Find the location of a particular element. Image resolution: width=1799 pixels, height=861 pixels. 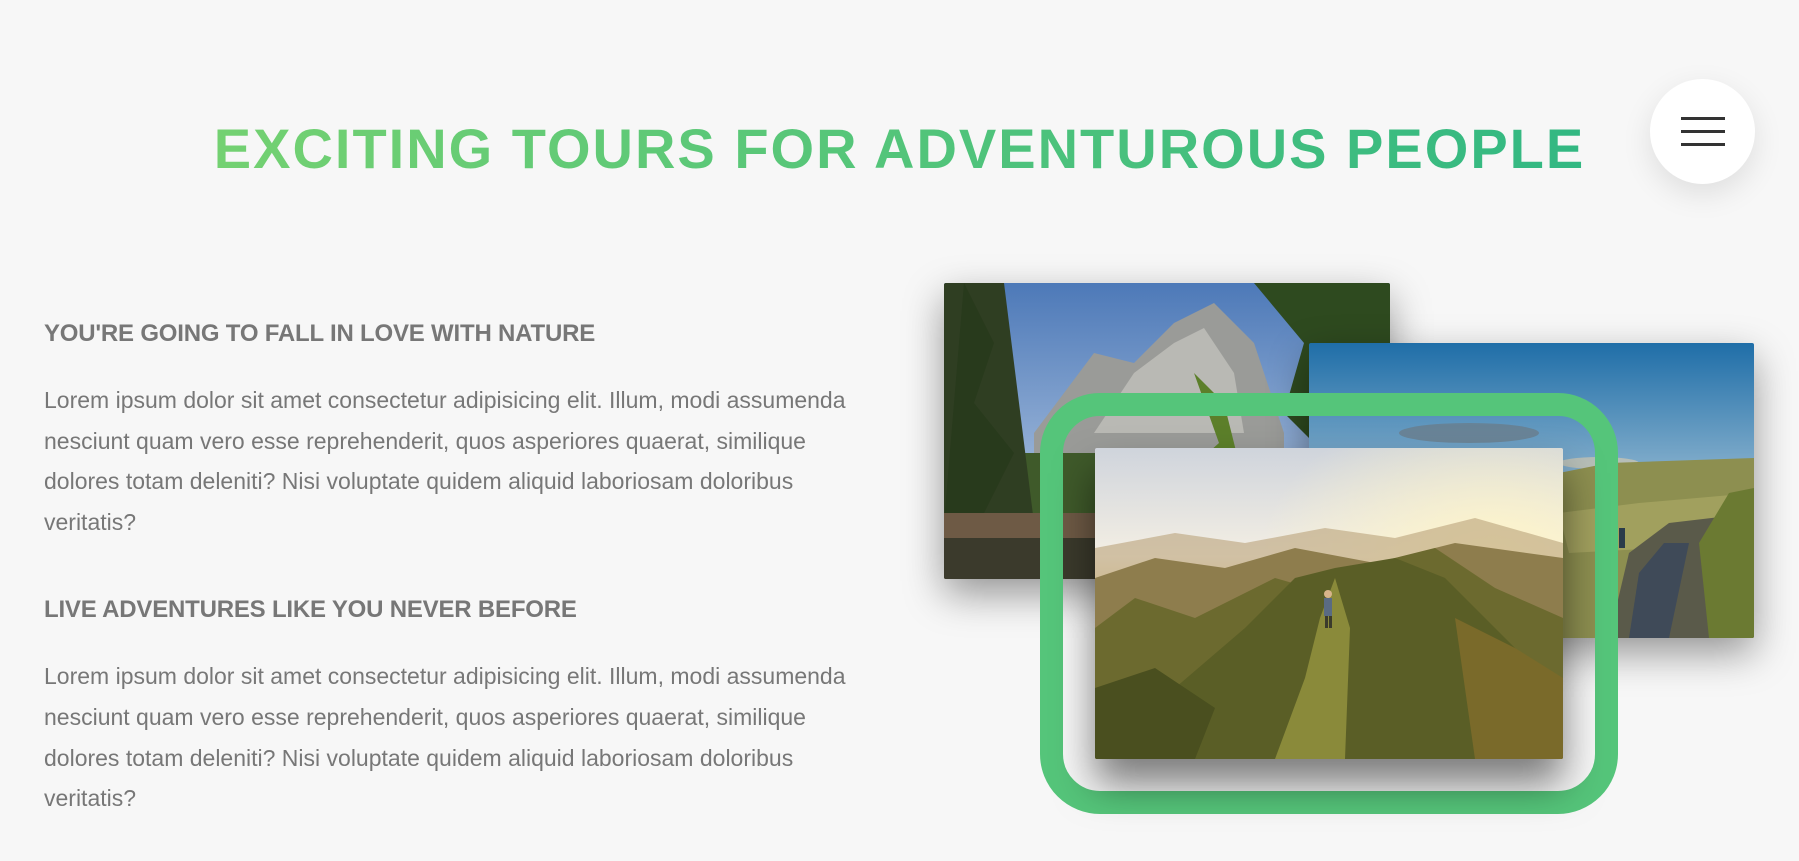

navigation-menu-button is located at coordinates (1702, 131).